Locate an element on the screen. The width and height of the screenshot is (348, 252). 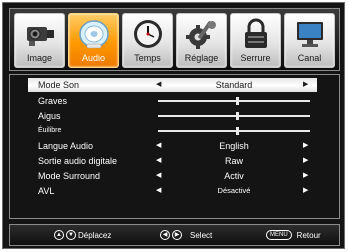
tab-audio: Audio is located at coordinates (93, 40).